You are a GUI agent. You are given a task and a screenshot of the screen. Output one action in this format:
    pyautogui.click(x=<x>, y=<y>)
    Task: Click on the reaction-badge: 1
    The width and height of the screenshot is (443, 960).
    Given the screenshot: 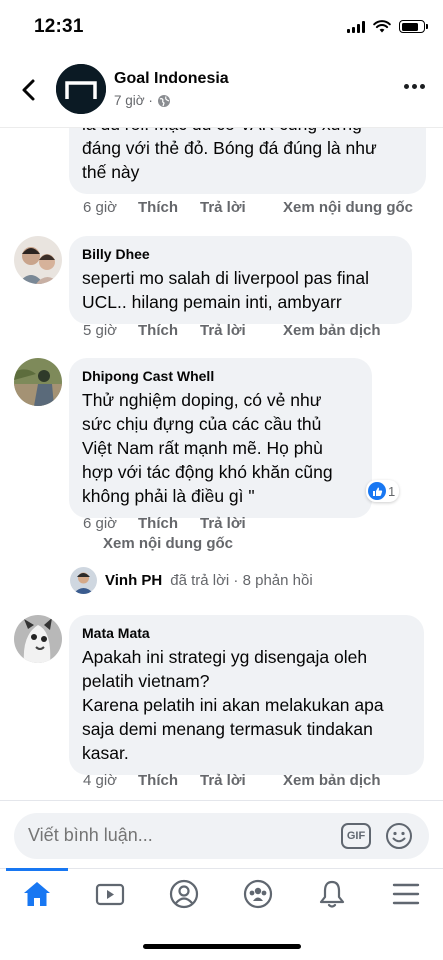 What is the action you would take?
    pyautogui.click(x=383, y=491)
    